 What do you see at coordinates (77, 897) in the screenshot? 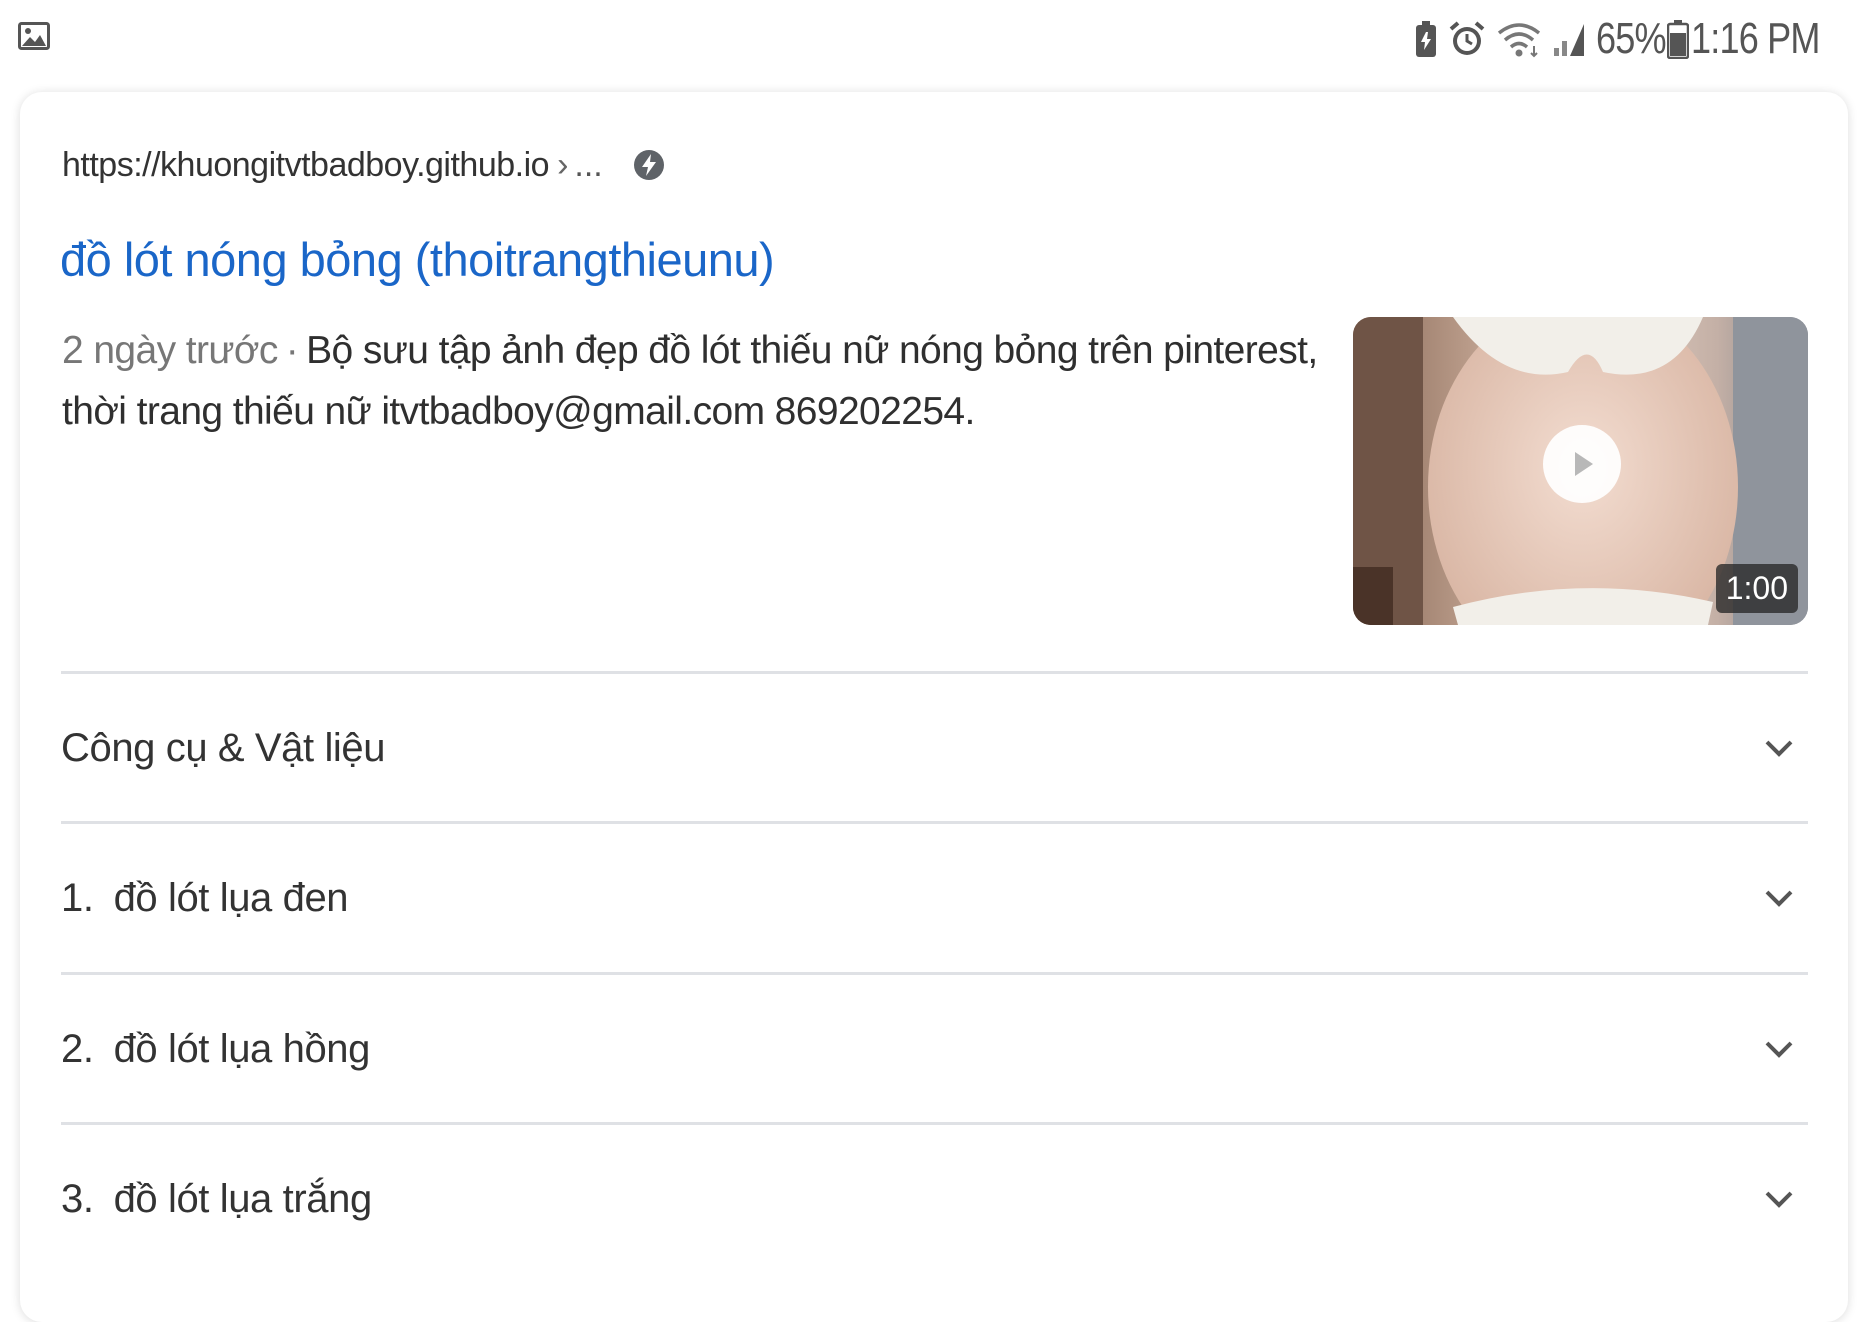
I see `row-number: 1.` at bounding box center [77, 897].